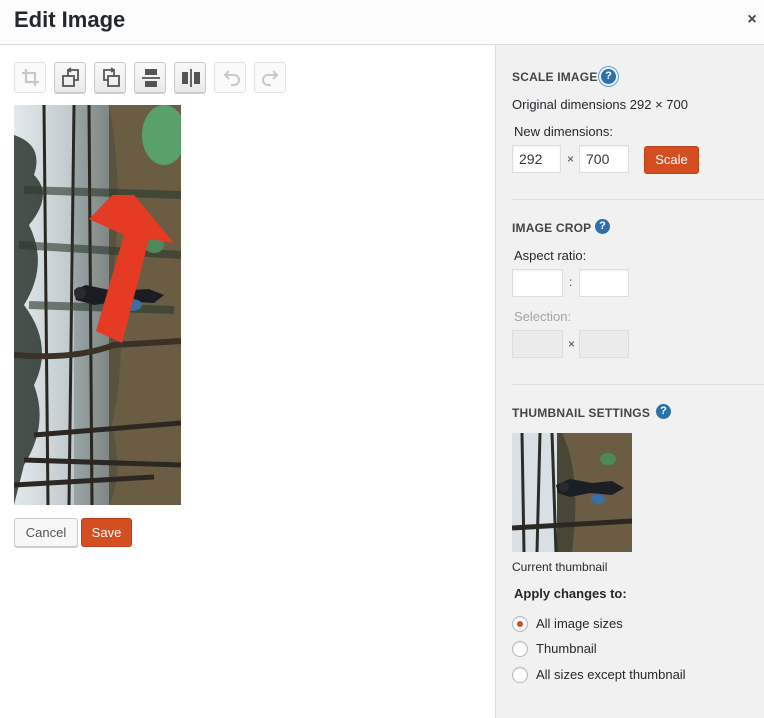 Image resolution: width=764 pixels, height=718 pixels. Describe the element at coordinates (602, 226) in the screenshot. I see `crop-help-icon: ?` at that location.